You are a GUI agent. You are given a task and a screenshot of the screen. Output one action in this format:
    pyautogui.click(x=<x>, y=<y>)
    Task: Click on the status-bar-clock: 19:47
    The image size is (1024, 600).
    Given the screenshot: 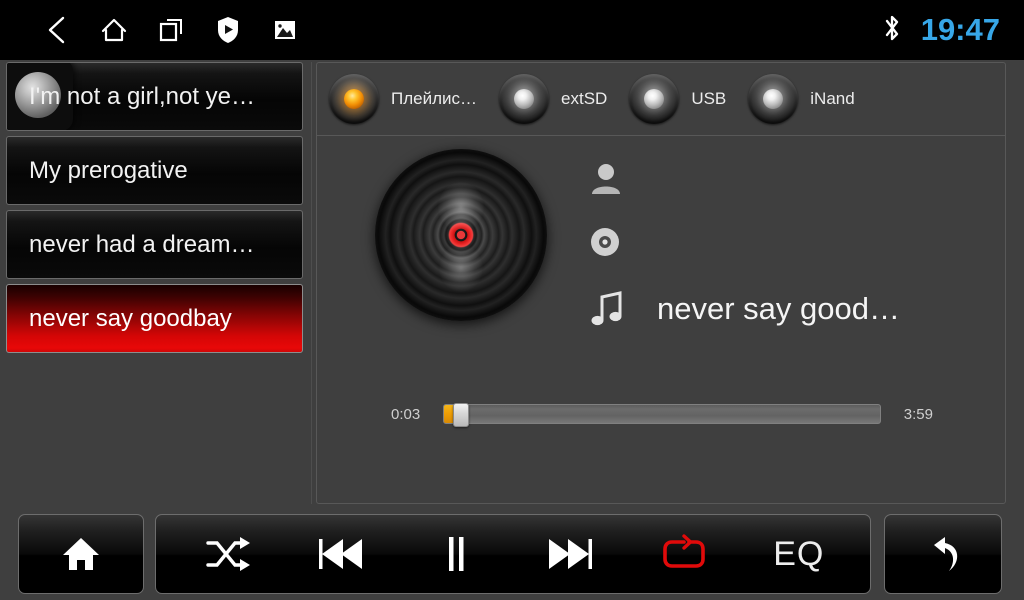 What is the action you would take?
    pyautogui.click(x=960, y=29)
    